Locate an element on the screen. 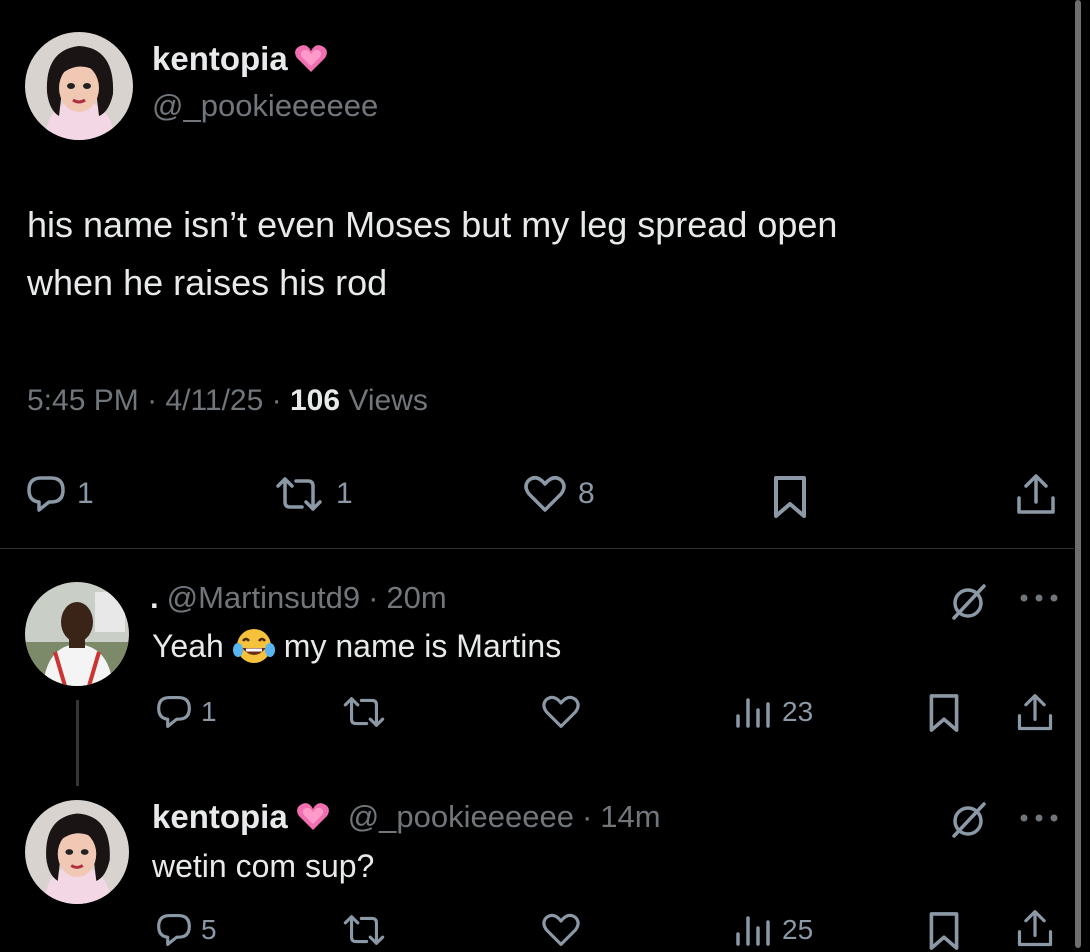 This screenshot has height=952, width=1090. reply-text-part: Yeah is located at coordinates (188, 645).